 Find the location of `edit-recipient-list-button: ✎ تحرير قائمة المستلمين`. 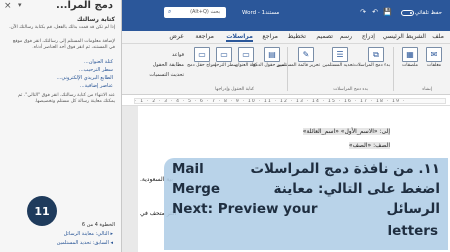

edit-recipient-list-button: ✎ تحرير قائمة المستلمين is located at coordinates (298, 58).